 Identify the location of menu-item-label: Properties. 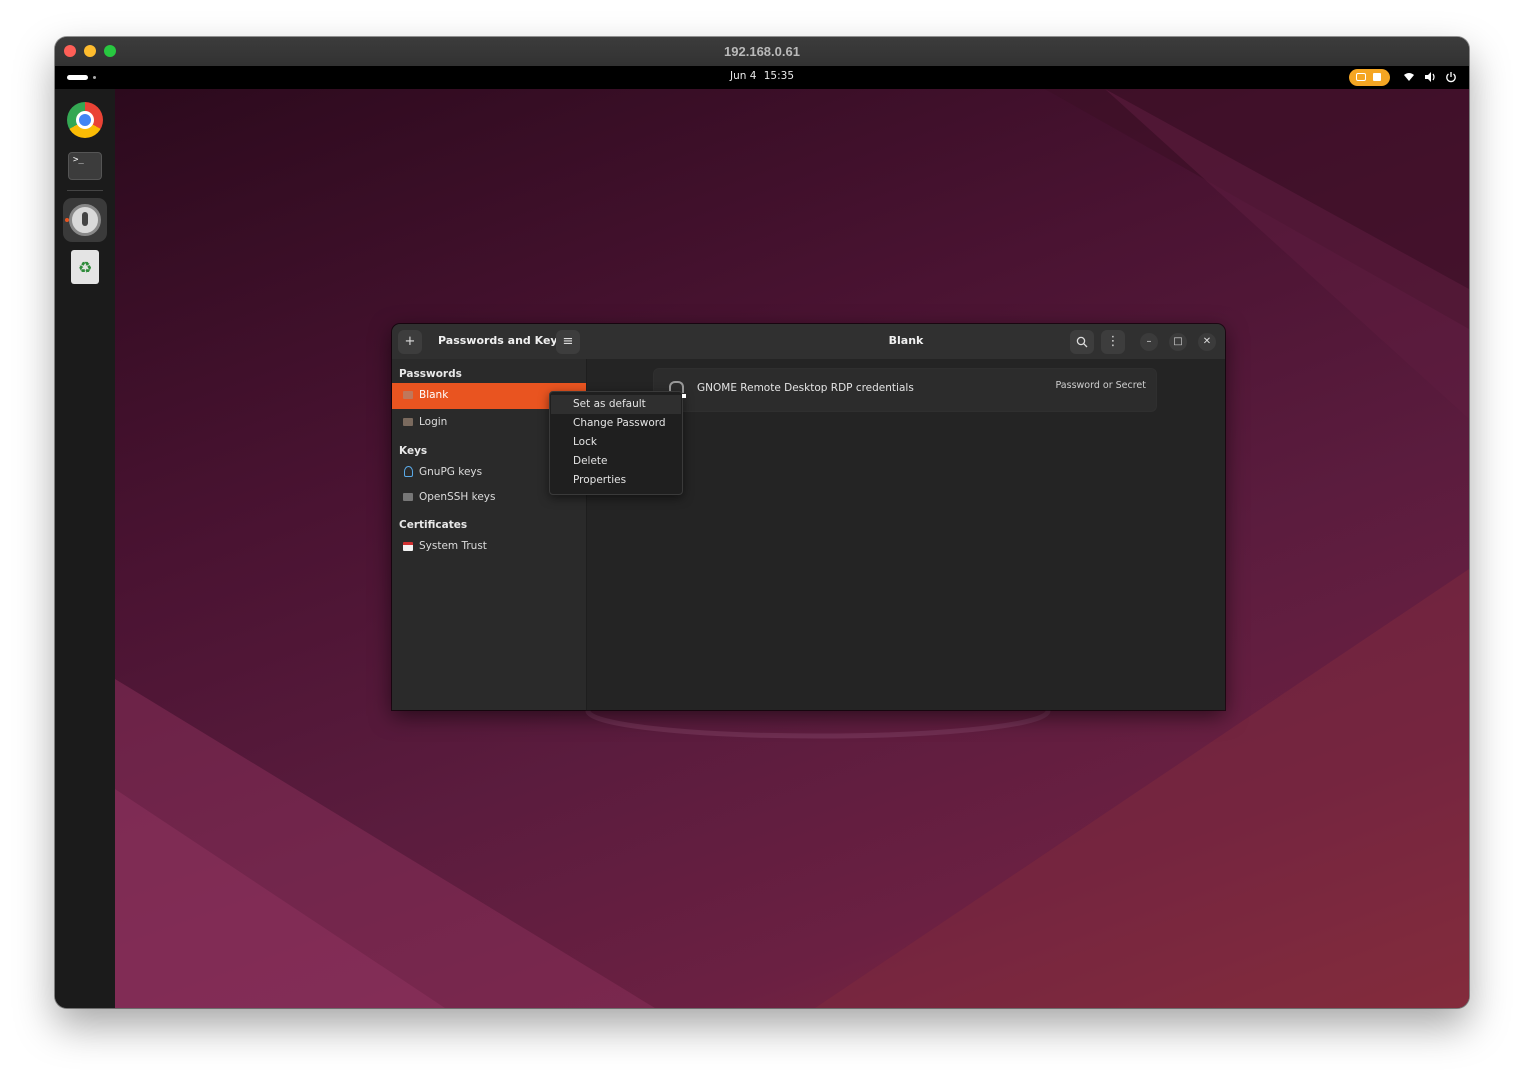
(600, 480).